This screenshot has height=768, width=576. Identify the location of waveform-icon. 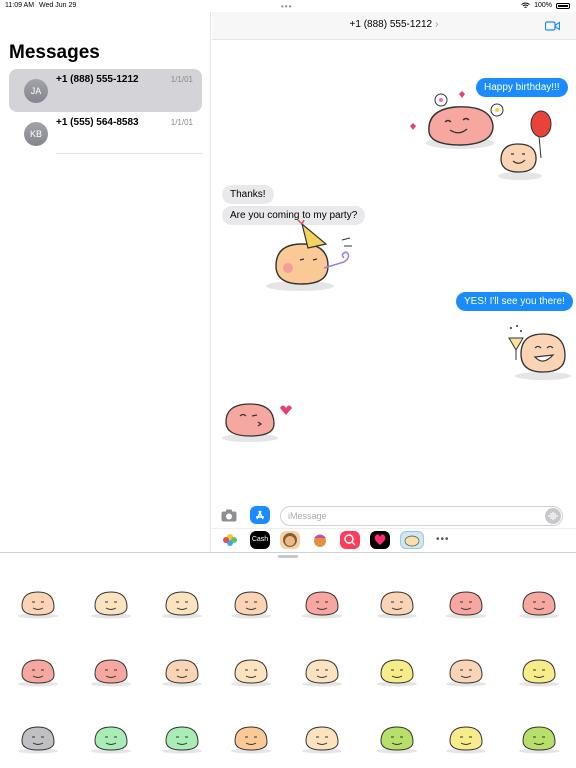
(553, 516).